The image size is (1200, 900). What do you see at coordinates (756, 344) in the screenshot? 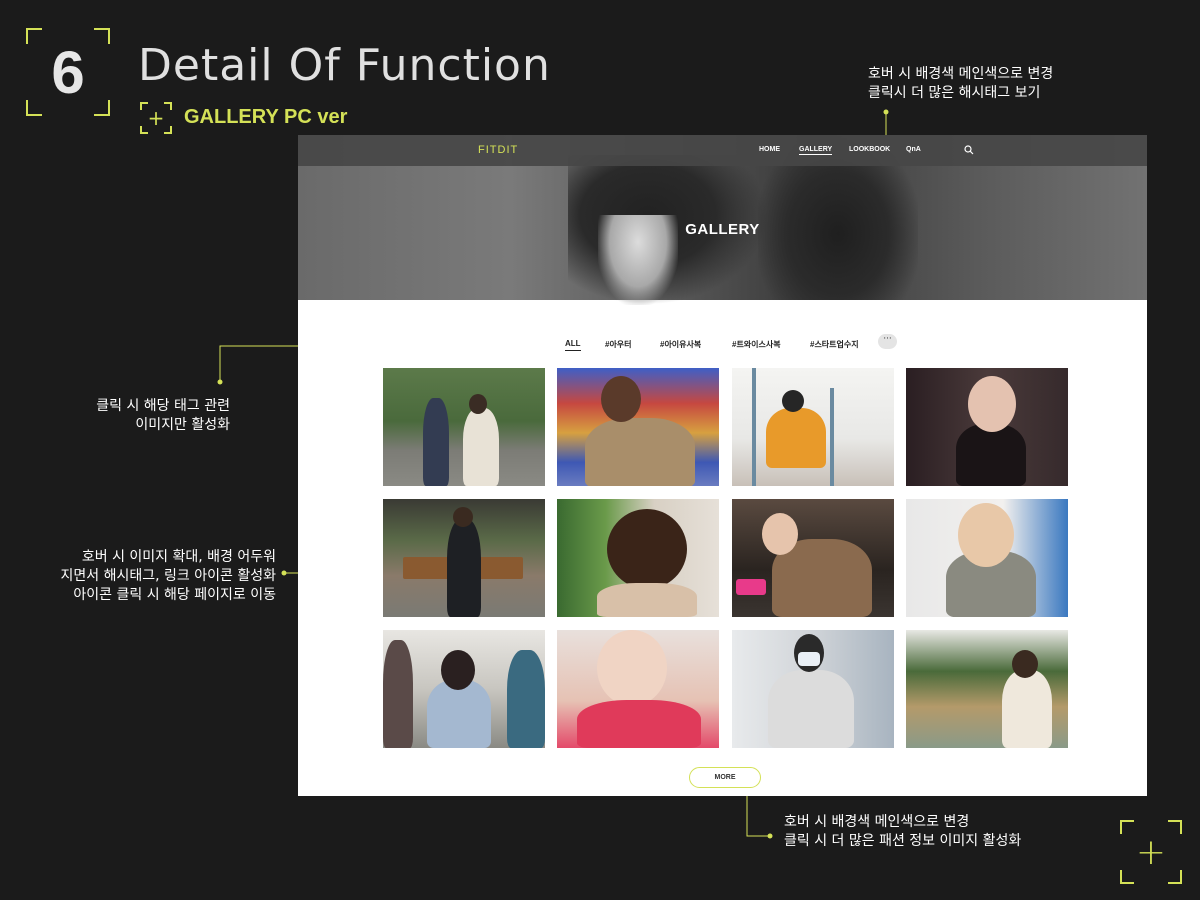
I see `tag-twice: #트와이스사복` at bounding box center [756, 344].